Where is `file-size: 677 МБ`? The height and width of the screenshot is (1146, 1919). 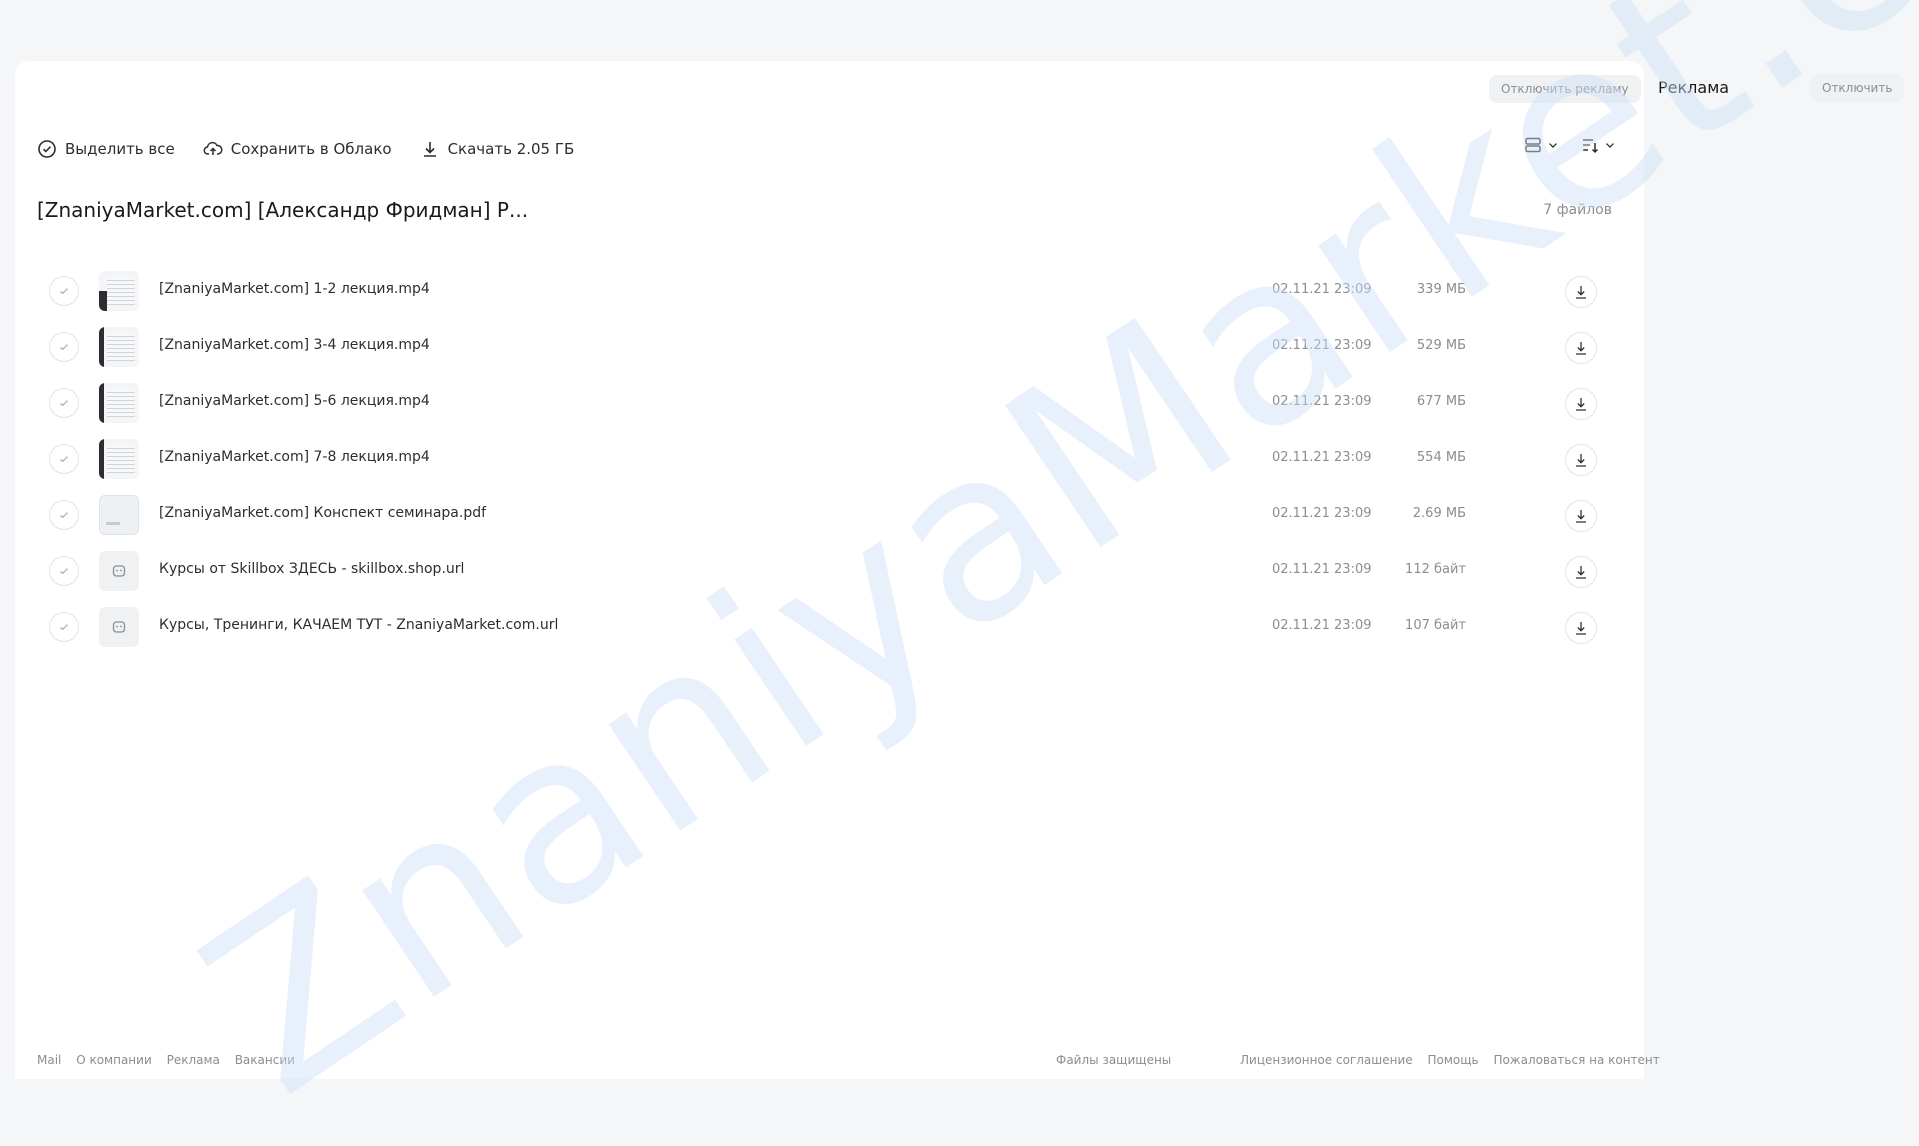
file-size: 677 МБ is located at coordinates (1441, 401).